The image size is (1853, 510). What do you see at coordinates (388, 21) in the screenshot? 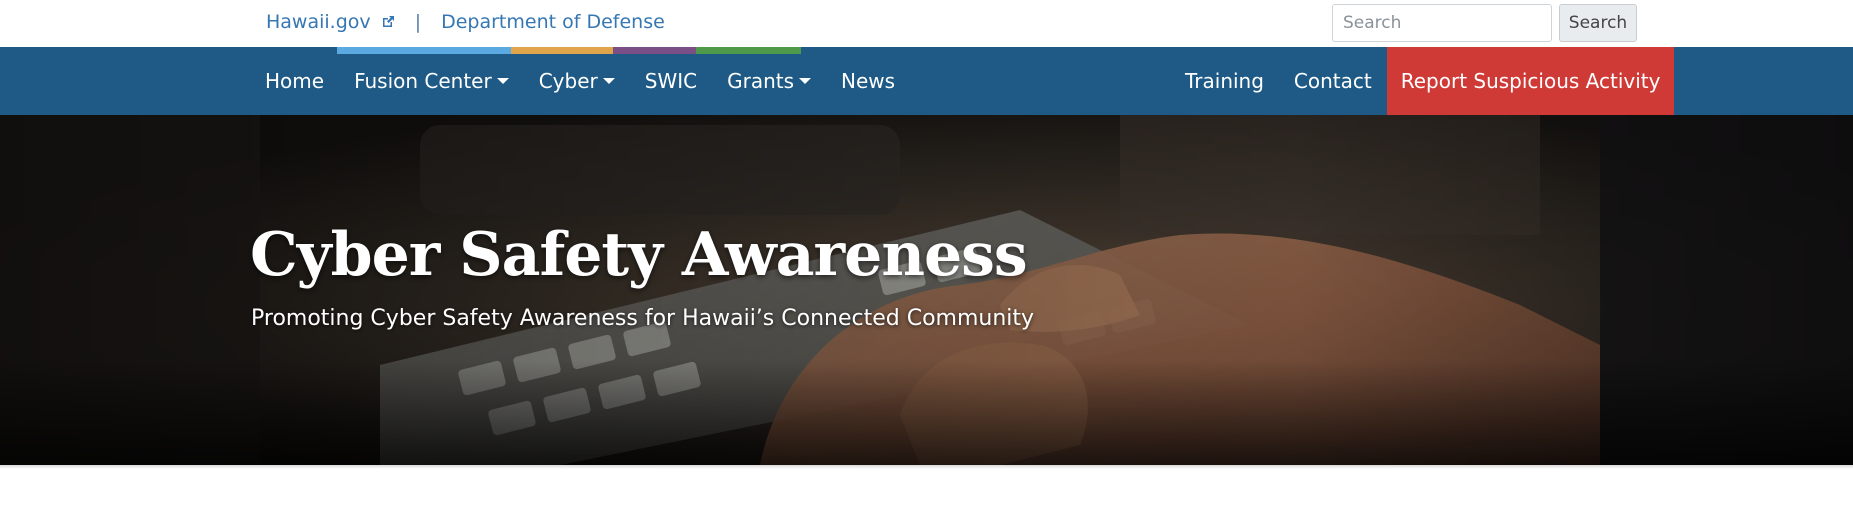
I see `external-link-icon` at bounding box center [388, 21].